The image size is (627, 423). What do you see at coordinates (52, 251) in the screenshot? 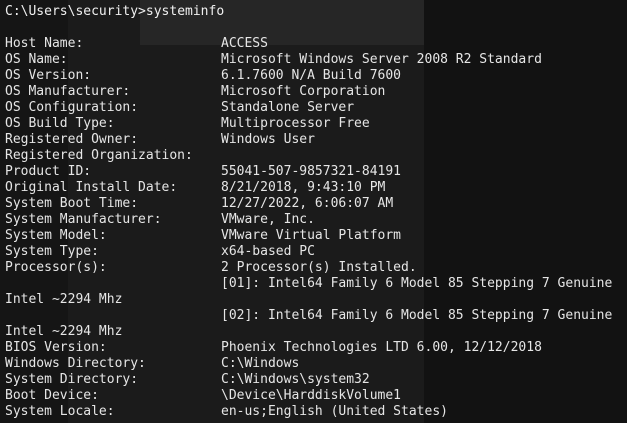
I see `info-key: System Type:` at bounding box center [52, 251].